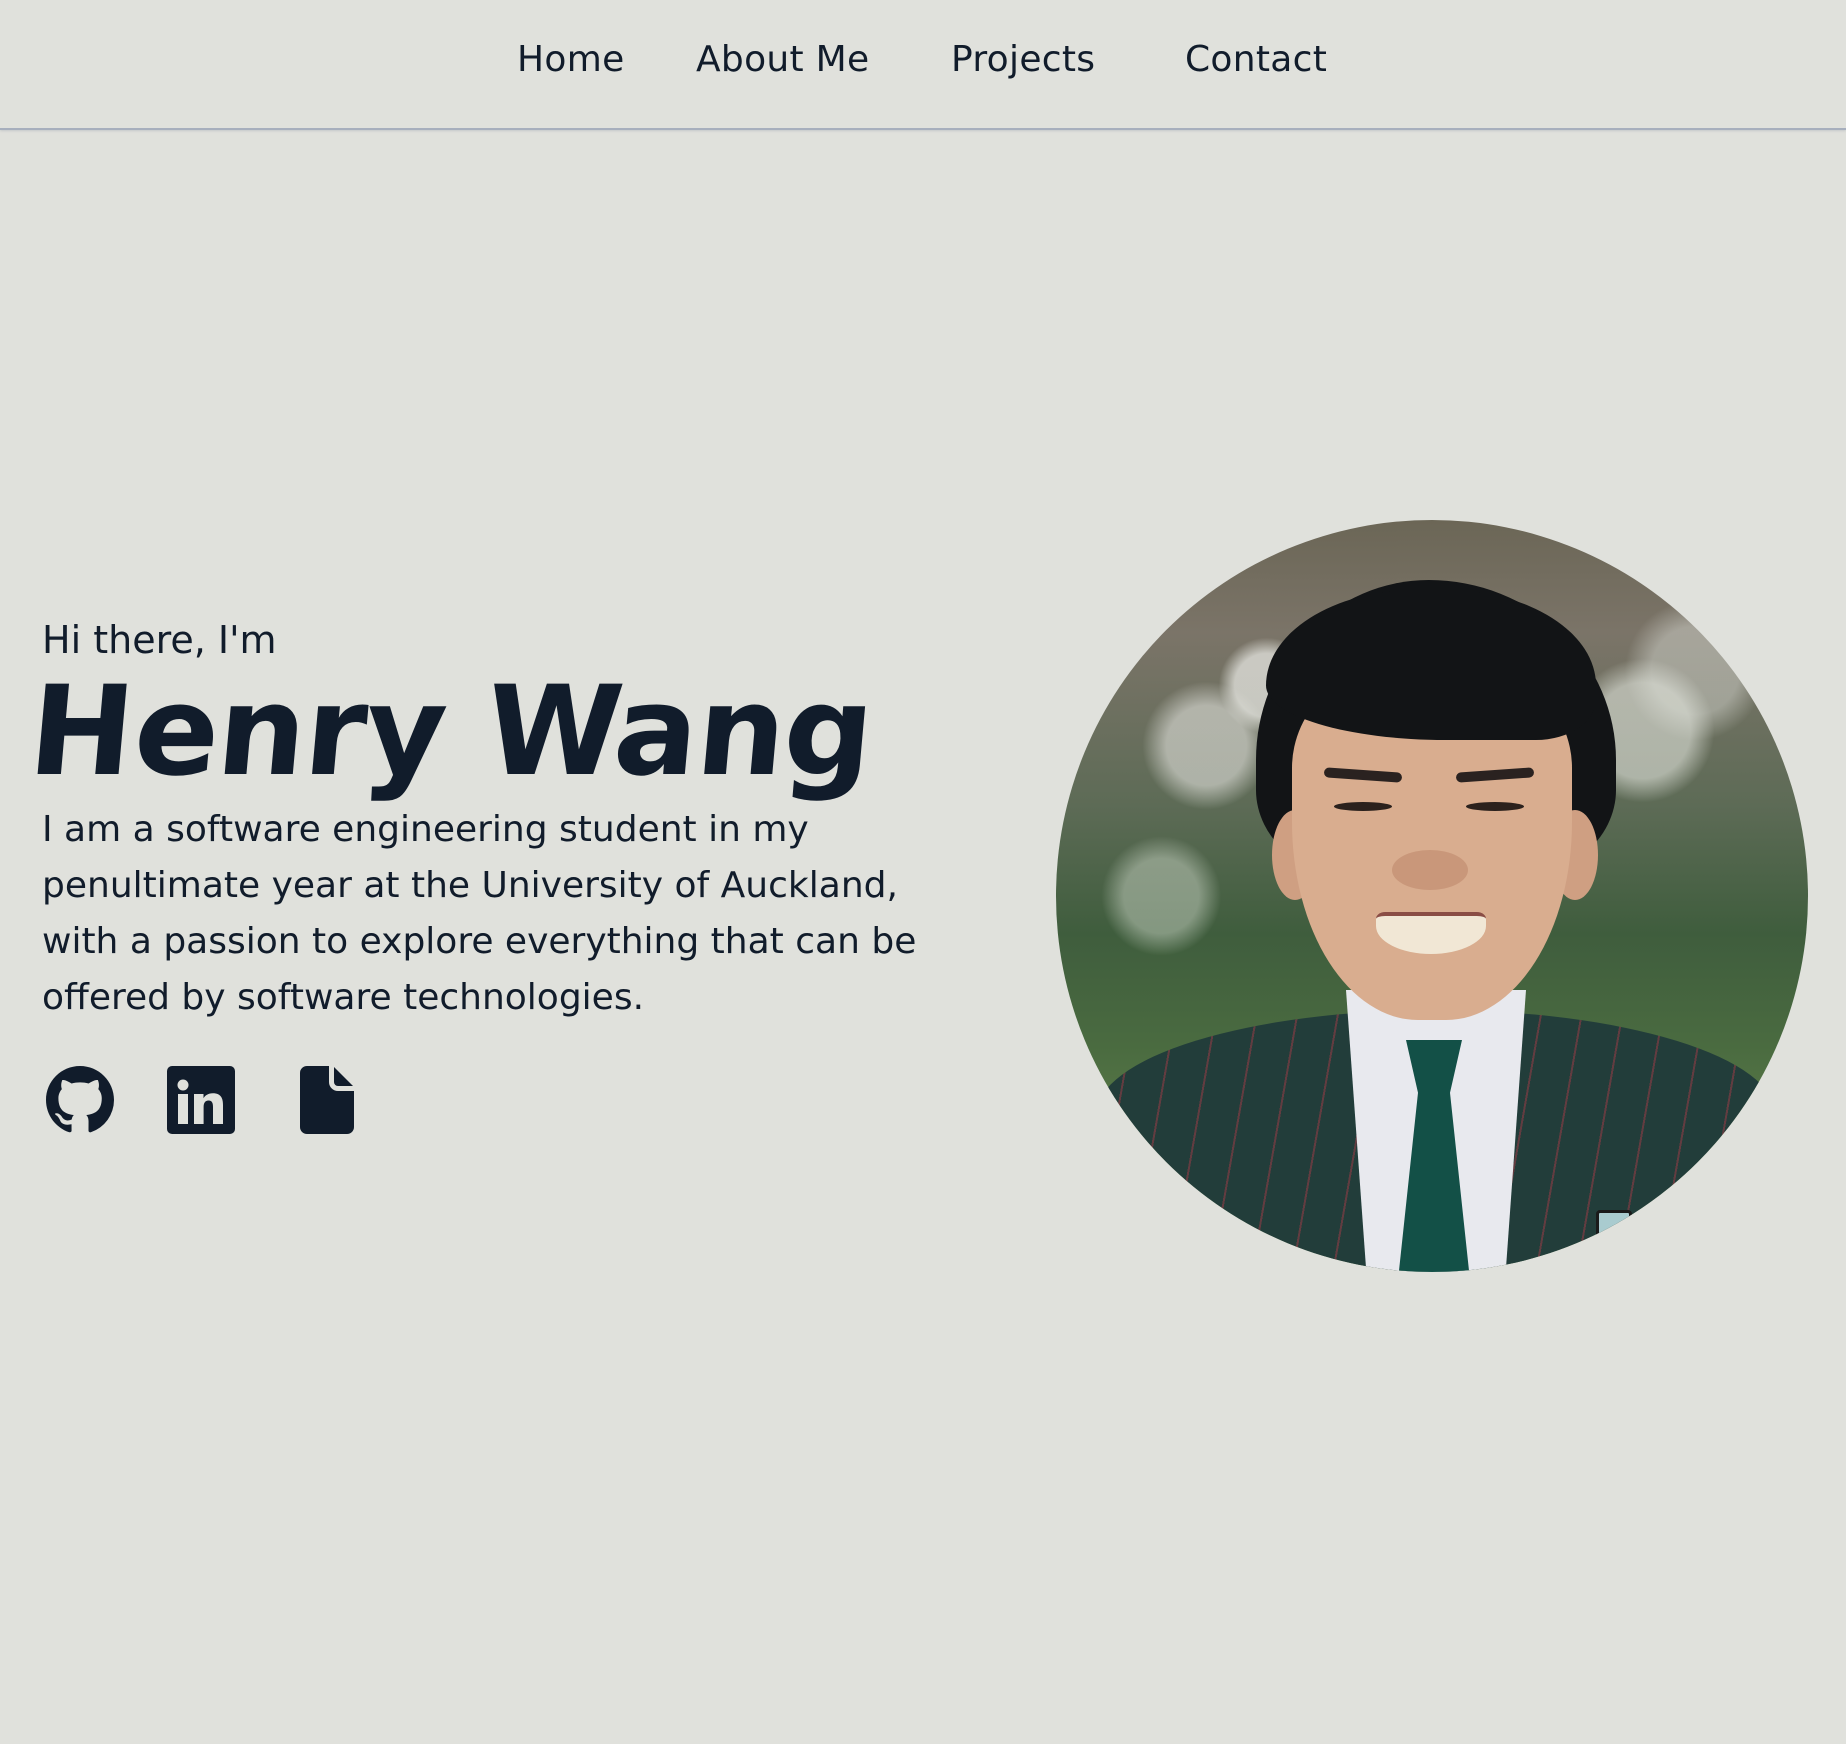 Image resolution: width=1846 pixels, height=1744 pixels. What do you see at coordinates (783, 60) in the screenshot?
I see `nav-about-me-link: About Me` at bounding box center [783, 60].